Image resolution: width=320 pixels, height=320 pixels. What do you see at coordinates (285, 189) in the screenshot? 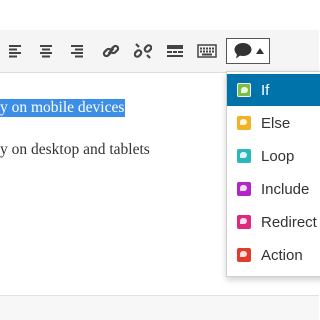
I see `menu-item-label: Include` at bounding box center [285, 189].